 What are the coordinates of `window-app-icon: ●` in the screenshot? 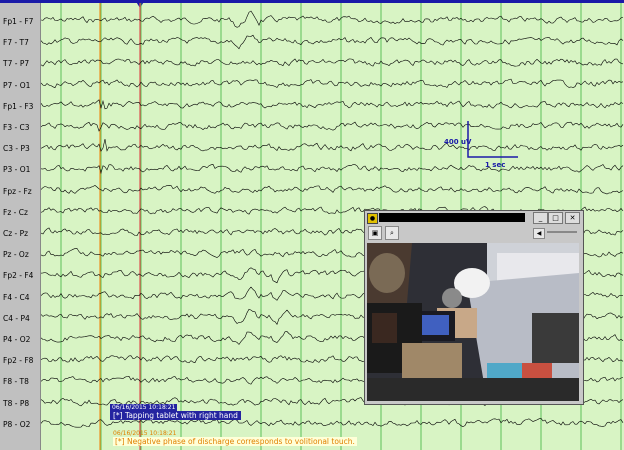 It's located at (372, 218).